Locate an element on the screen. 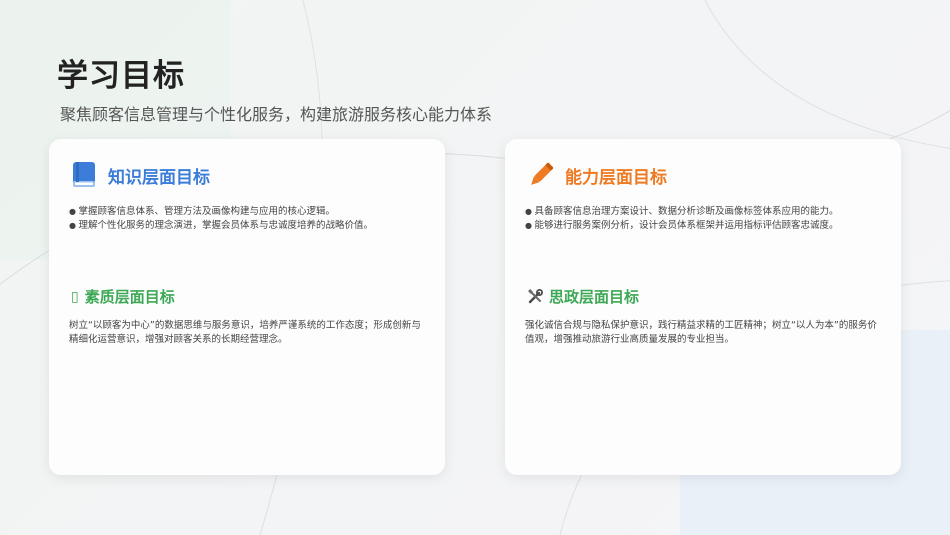  ideology-title: 思政层面目标 is located at coordinates (594, 297).